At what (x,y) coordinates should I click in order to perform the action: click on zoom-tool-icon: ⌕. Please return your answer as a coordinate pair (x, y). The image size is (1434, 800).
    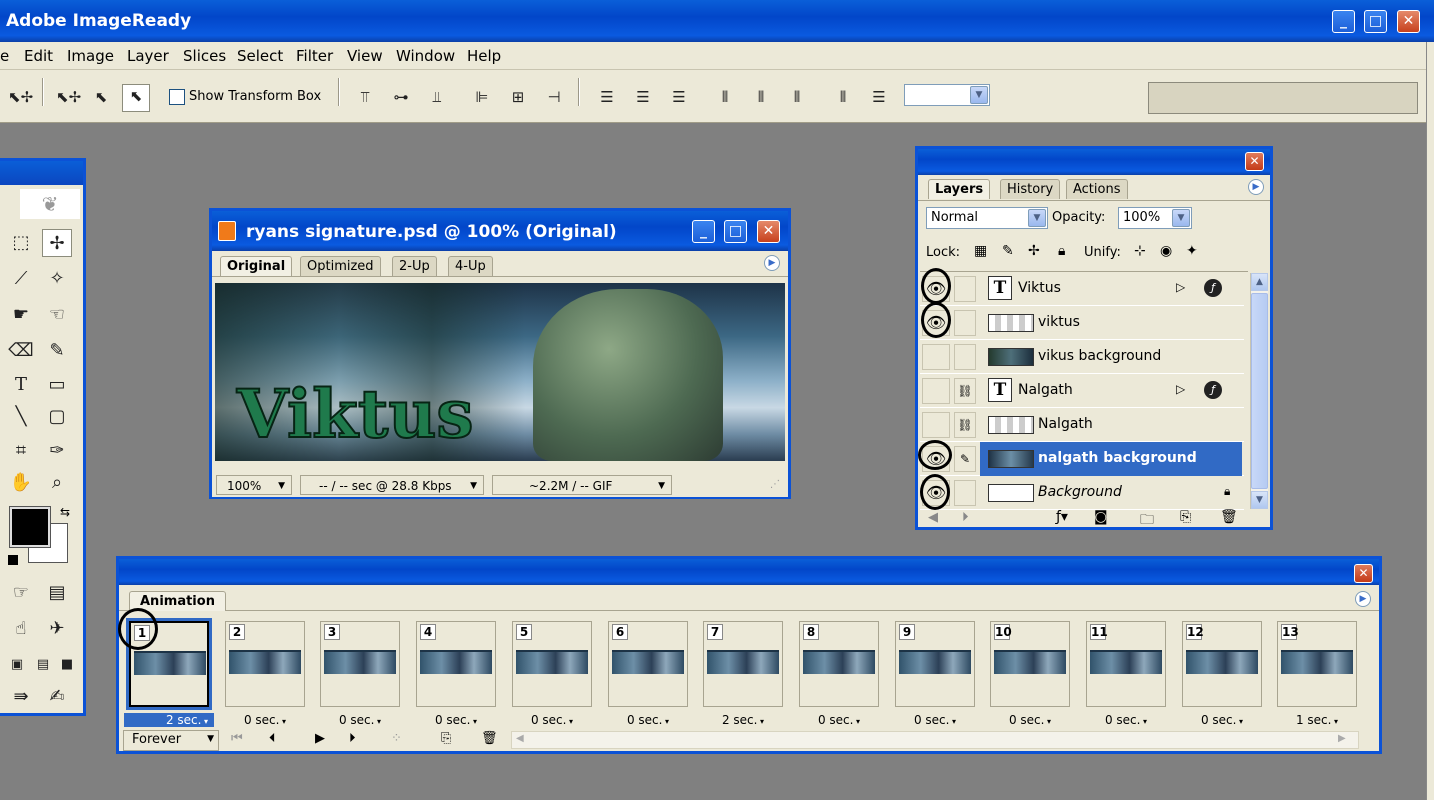
    Looking at the image, I should click on (57, 483).